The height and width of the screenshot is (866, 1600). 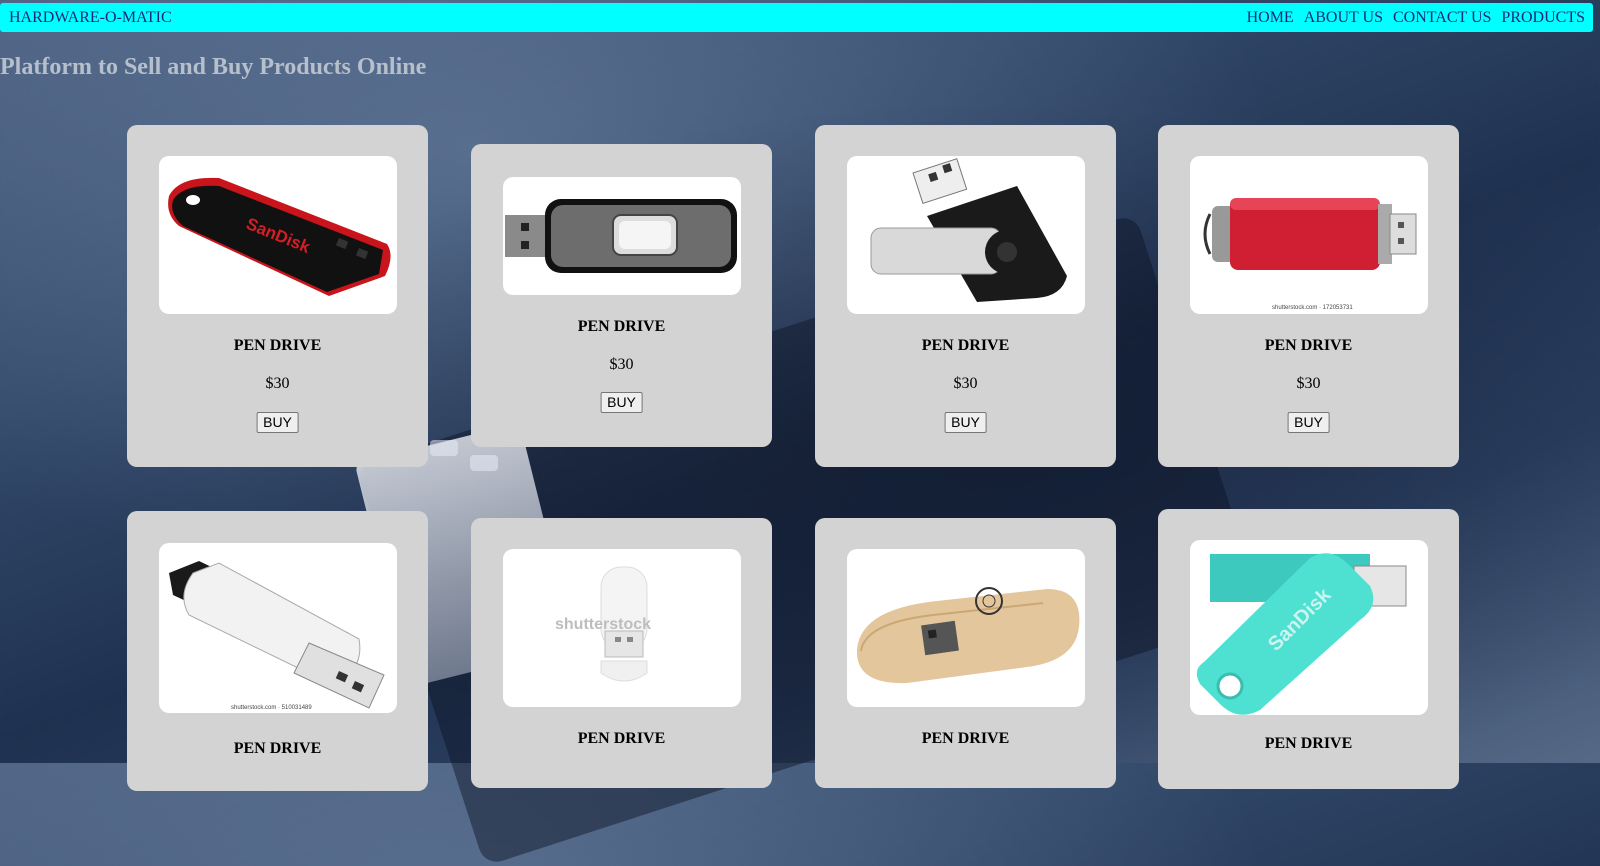 What do you see at coordinates (1312, 308) in the screenshot?
I see `svg-text: shutterstock.com · 172053731` at bounding box center [1312, 308].